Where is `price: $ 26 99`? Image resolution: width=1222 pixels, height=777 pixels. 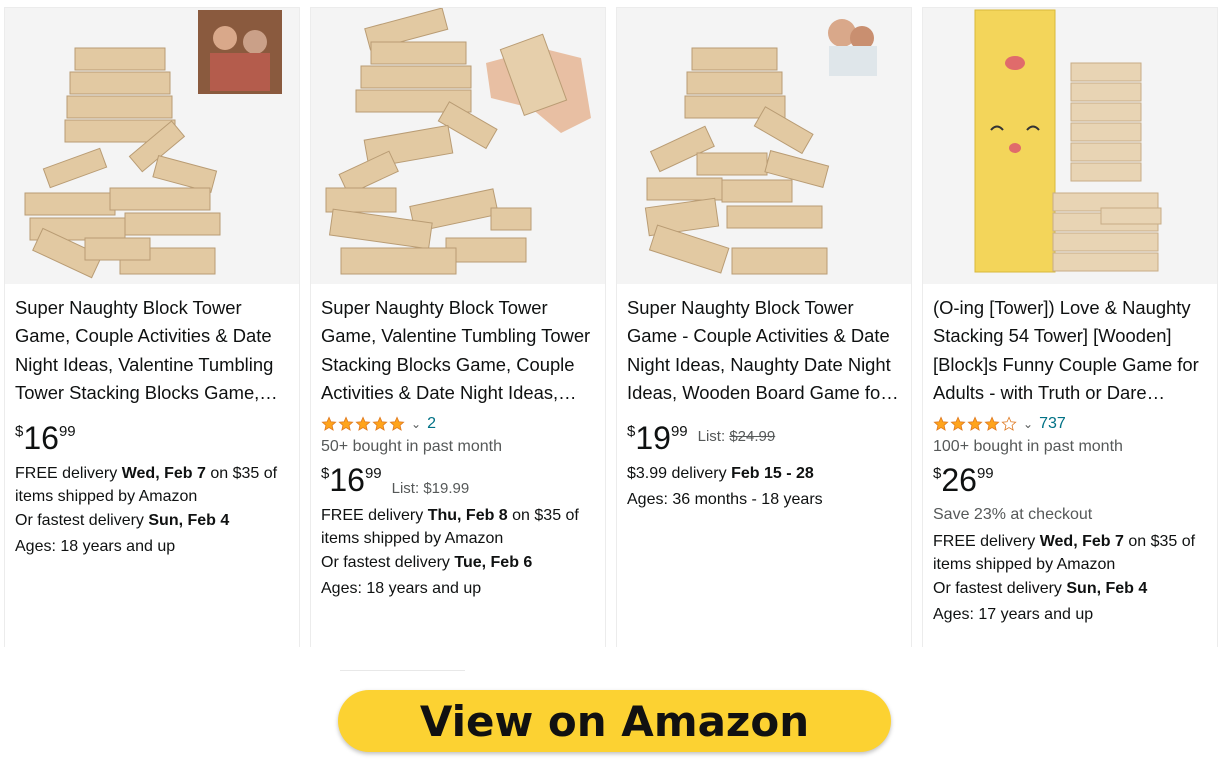 price: $ 26 99 is located at coordinates (1070, 480).